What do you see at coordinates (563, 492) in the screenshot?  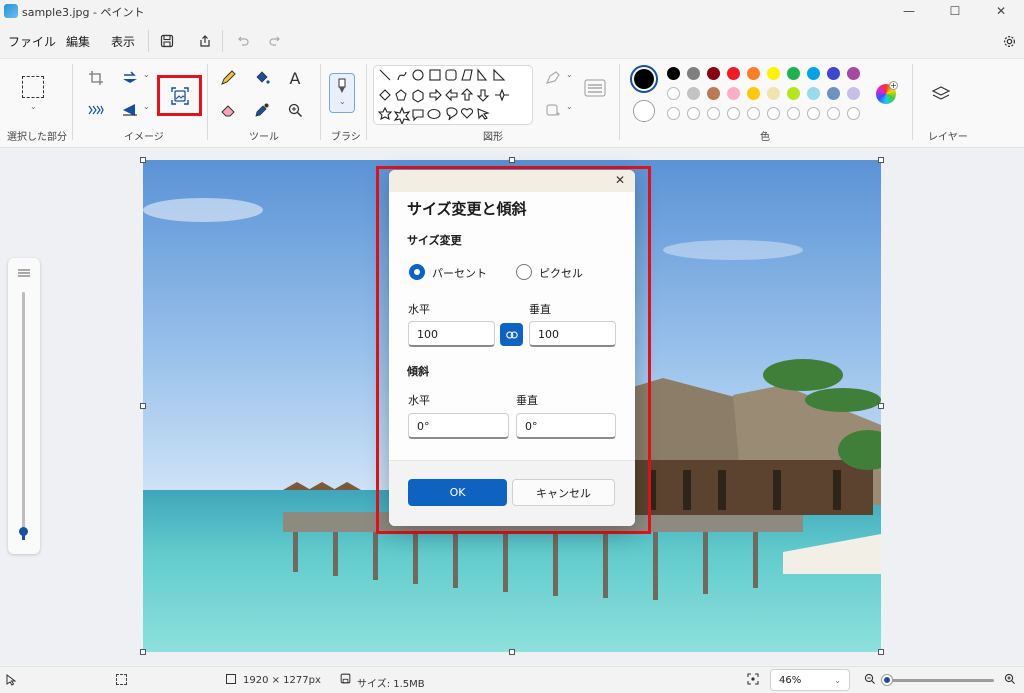 I see `cancel-button: キャンセル` at bounding box center [563, 492].